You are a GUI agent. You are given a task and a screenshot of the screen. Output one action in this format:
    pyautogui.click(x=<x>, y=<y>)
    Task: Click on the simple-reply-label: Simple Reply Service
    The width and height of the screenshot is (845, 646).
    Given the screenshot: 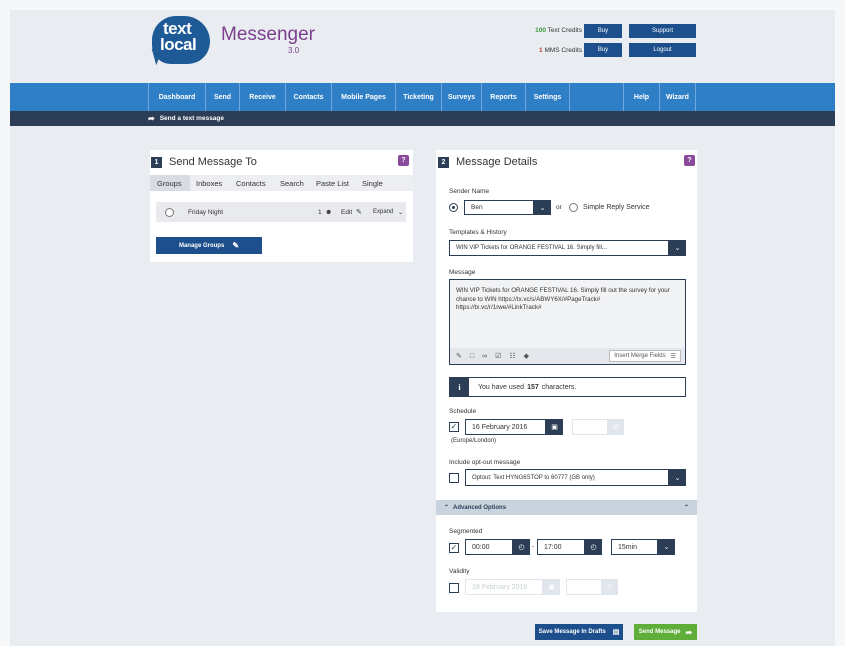 What is the action you would take?
    pyautogui.click(x=616, y=207)
    